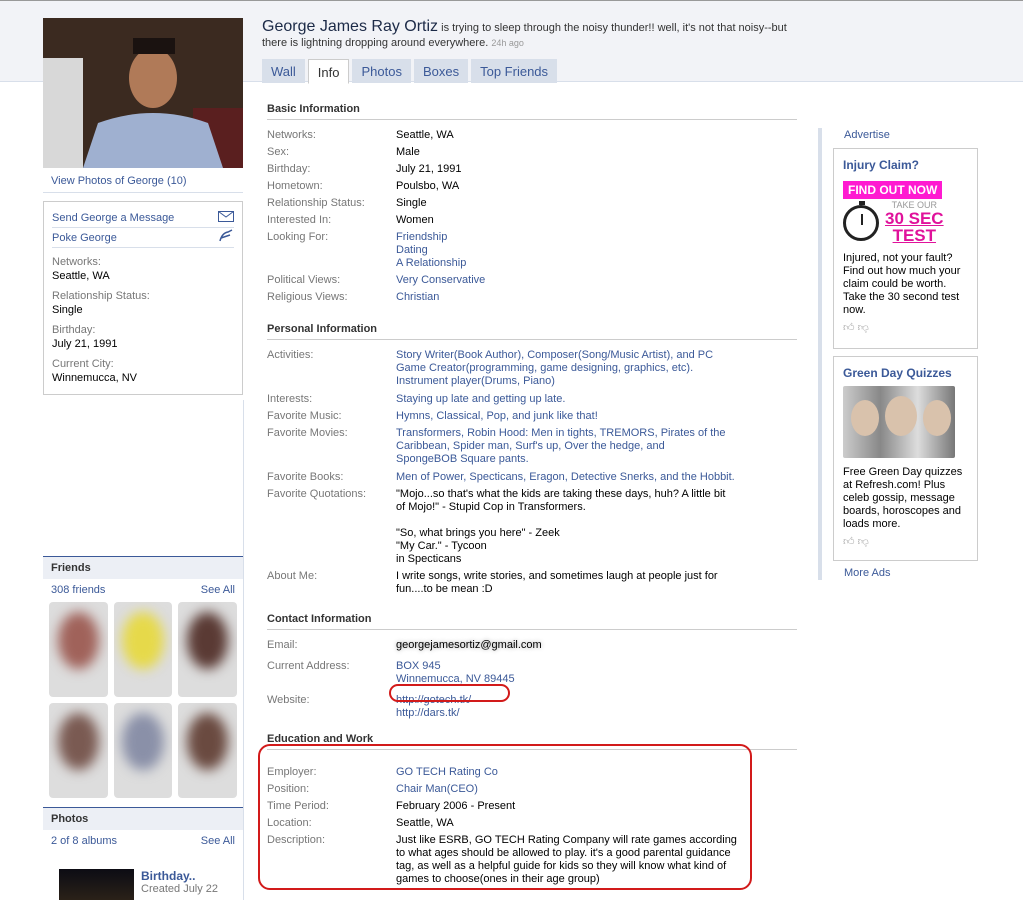  What do you see at coordinates (328, 71) in the screenshot?
I see `tab-info: Info` at bounding box center [328, 71].